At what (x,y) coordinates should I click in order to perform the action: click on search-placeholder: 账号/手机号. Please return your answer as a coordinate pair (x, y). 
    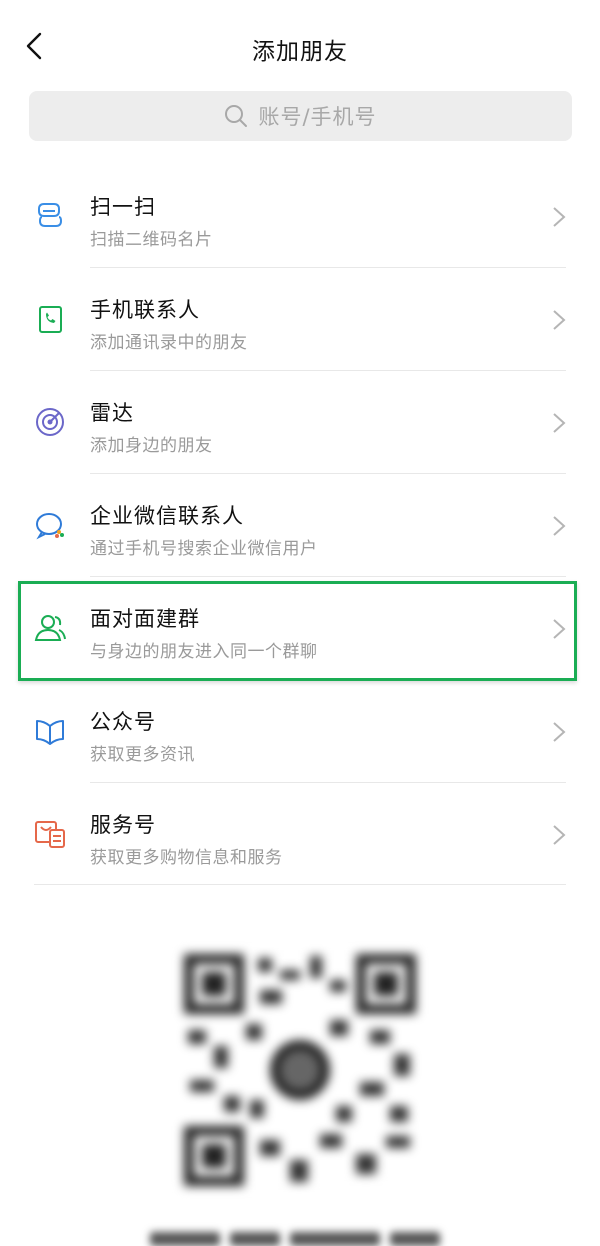
    Looking at the image, I should click on (317, 117).